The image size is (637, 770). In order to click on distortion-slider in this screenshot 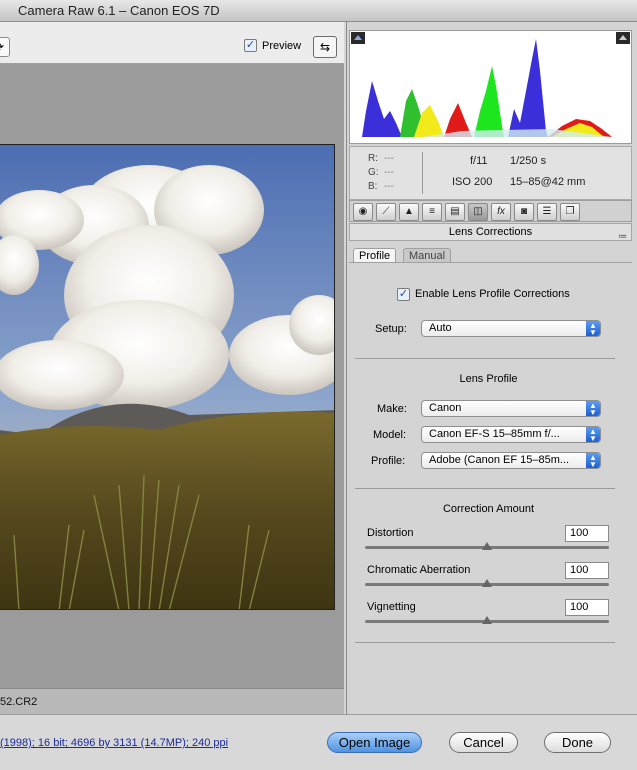, I will do `click(487, 546)`.